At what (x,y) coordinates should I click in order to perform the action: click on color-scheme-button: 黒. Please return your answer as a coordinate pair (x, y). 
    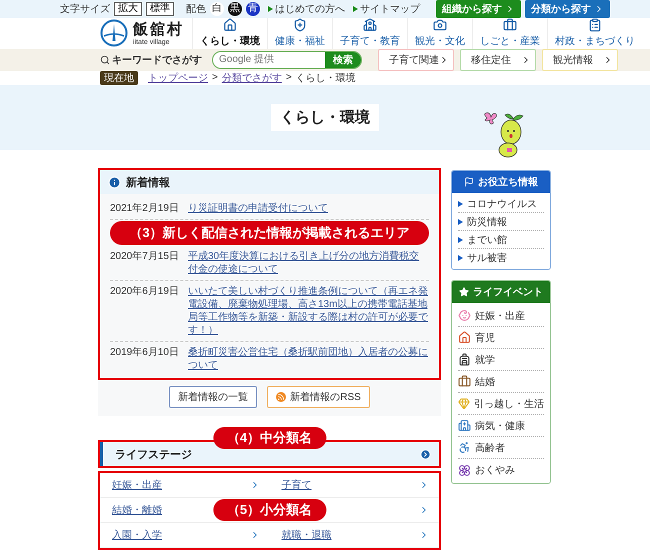
    Looking at the image, I should click on (235, 9).